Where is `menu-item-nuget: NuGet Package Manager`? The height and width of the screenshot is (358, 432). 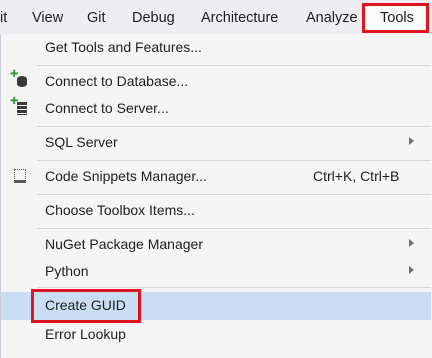
menu-item-nuget: NuGet Package Manager is located at coordinates (216, 245).